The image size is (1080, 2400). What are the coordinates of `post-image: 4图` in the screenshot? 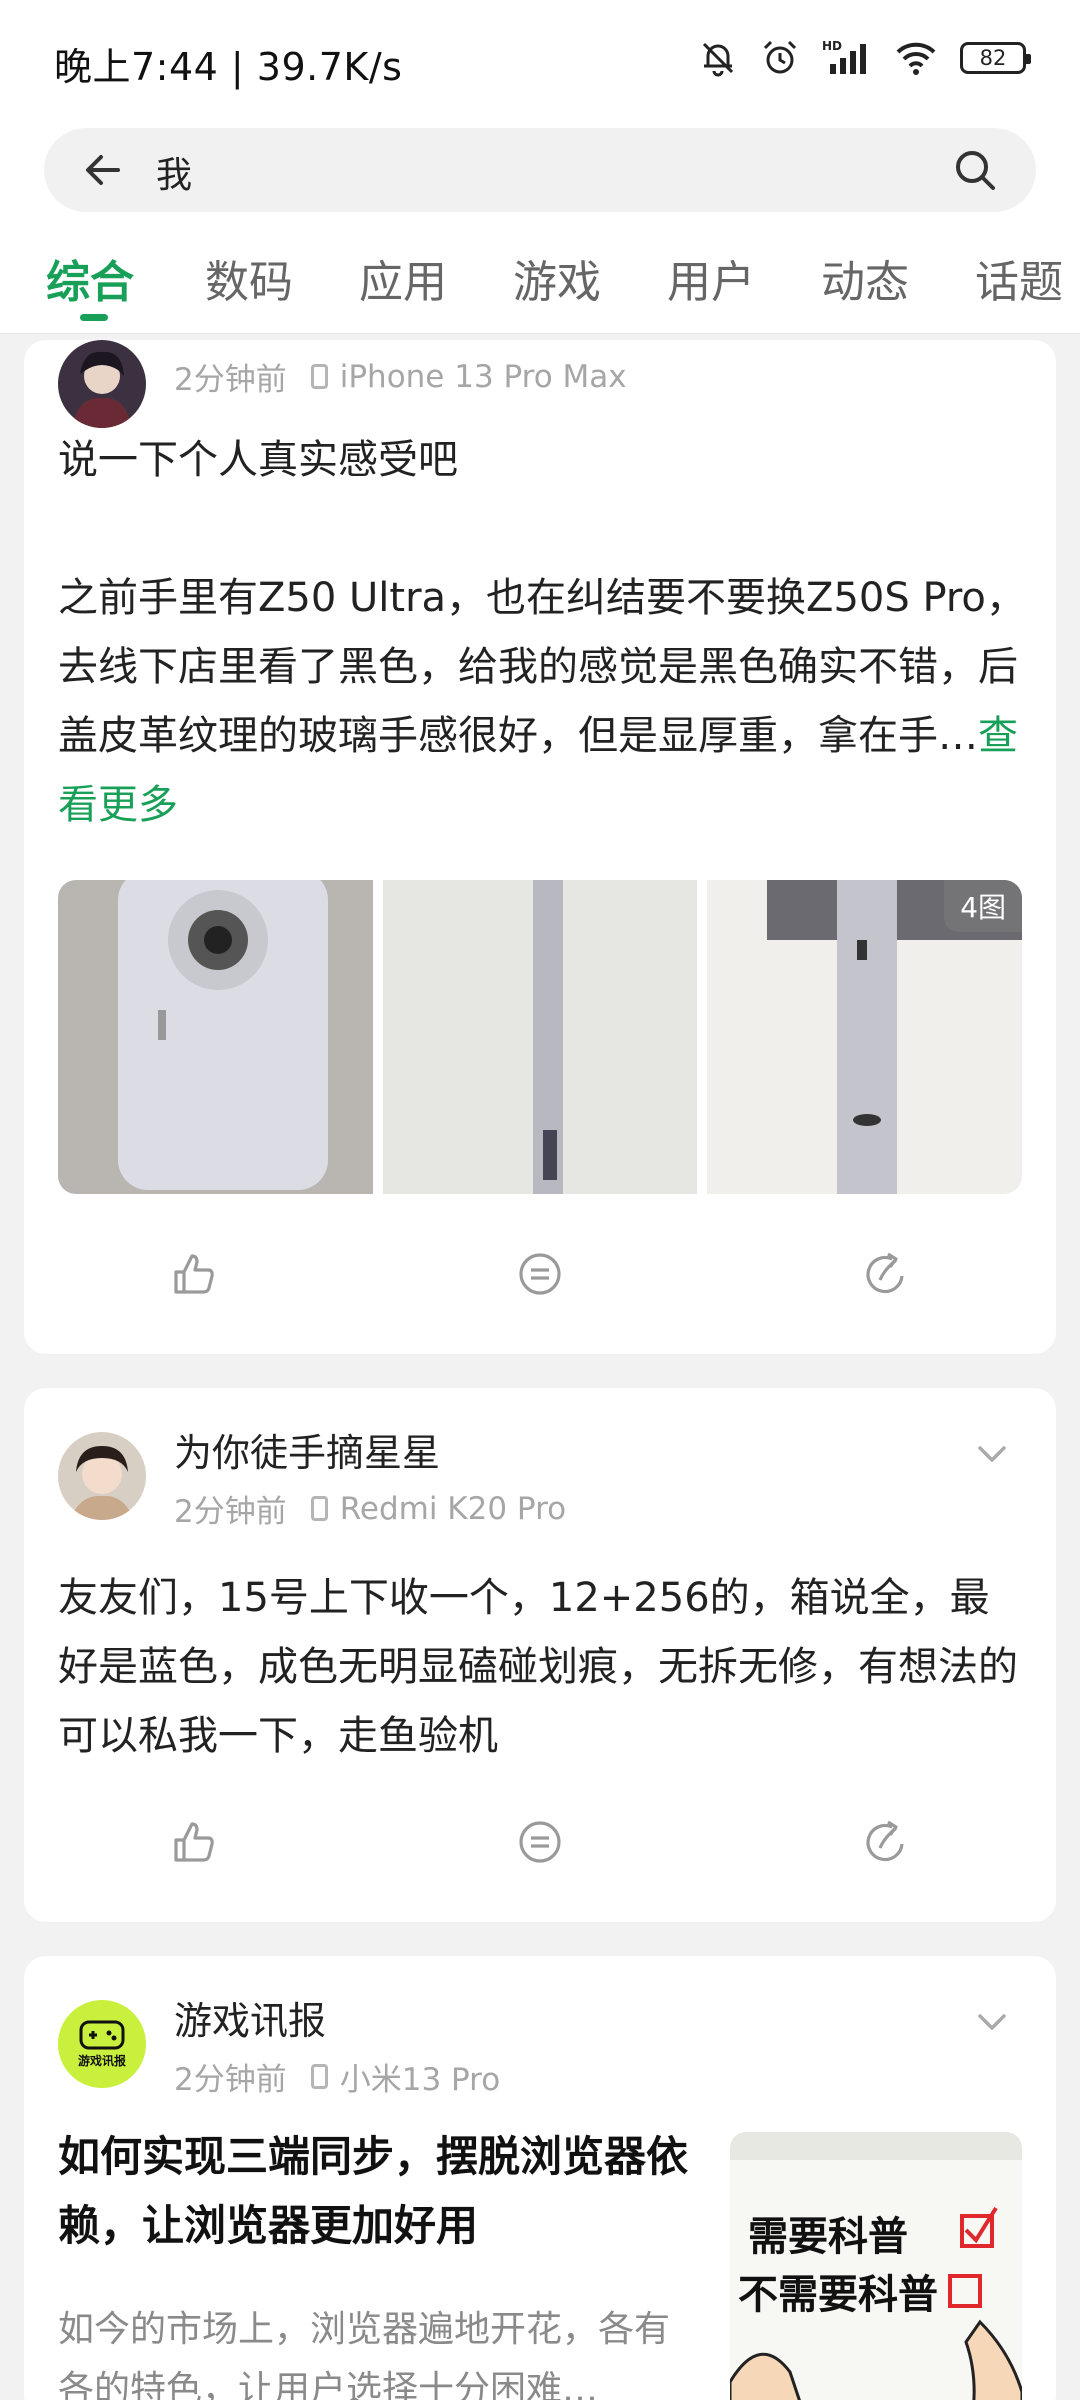 It's located at (864, 1037).